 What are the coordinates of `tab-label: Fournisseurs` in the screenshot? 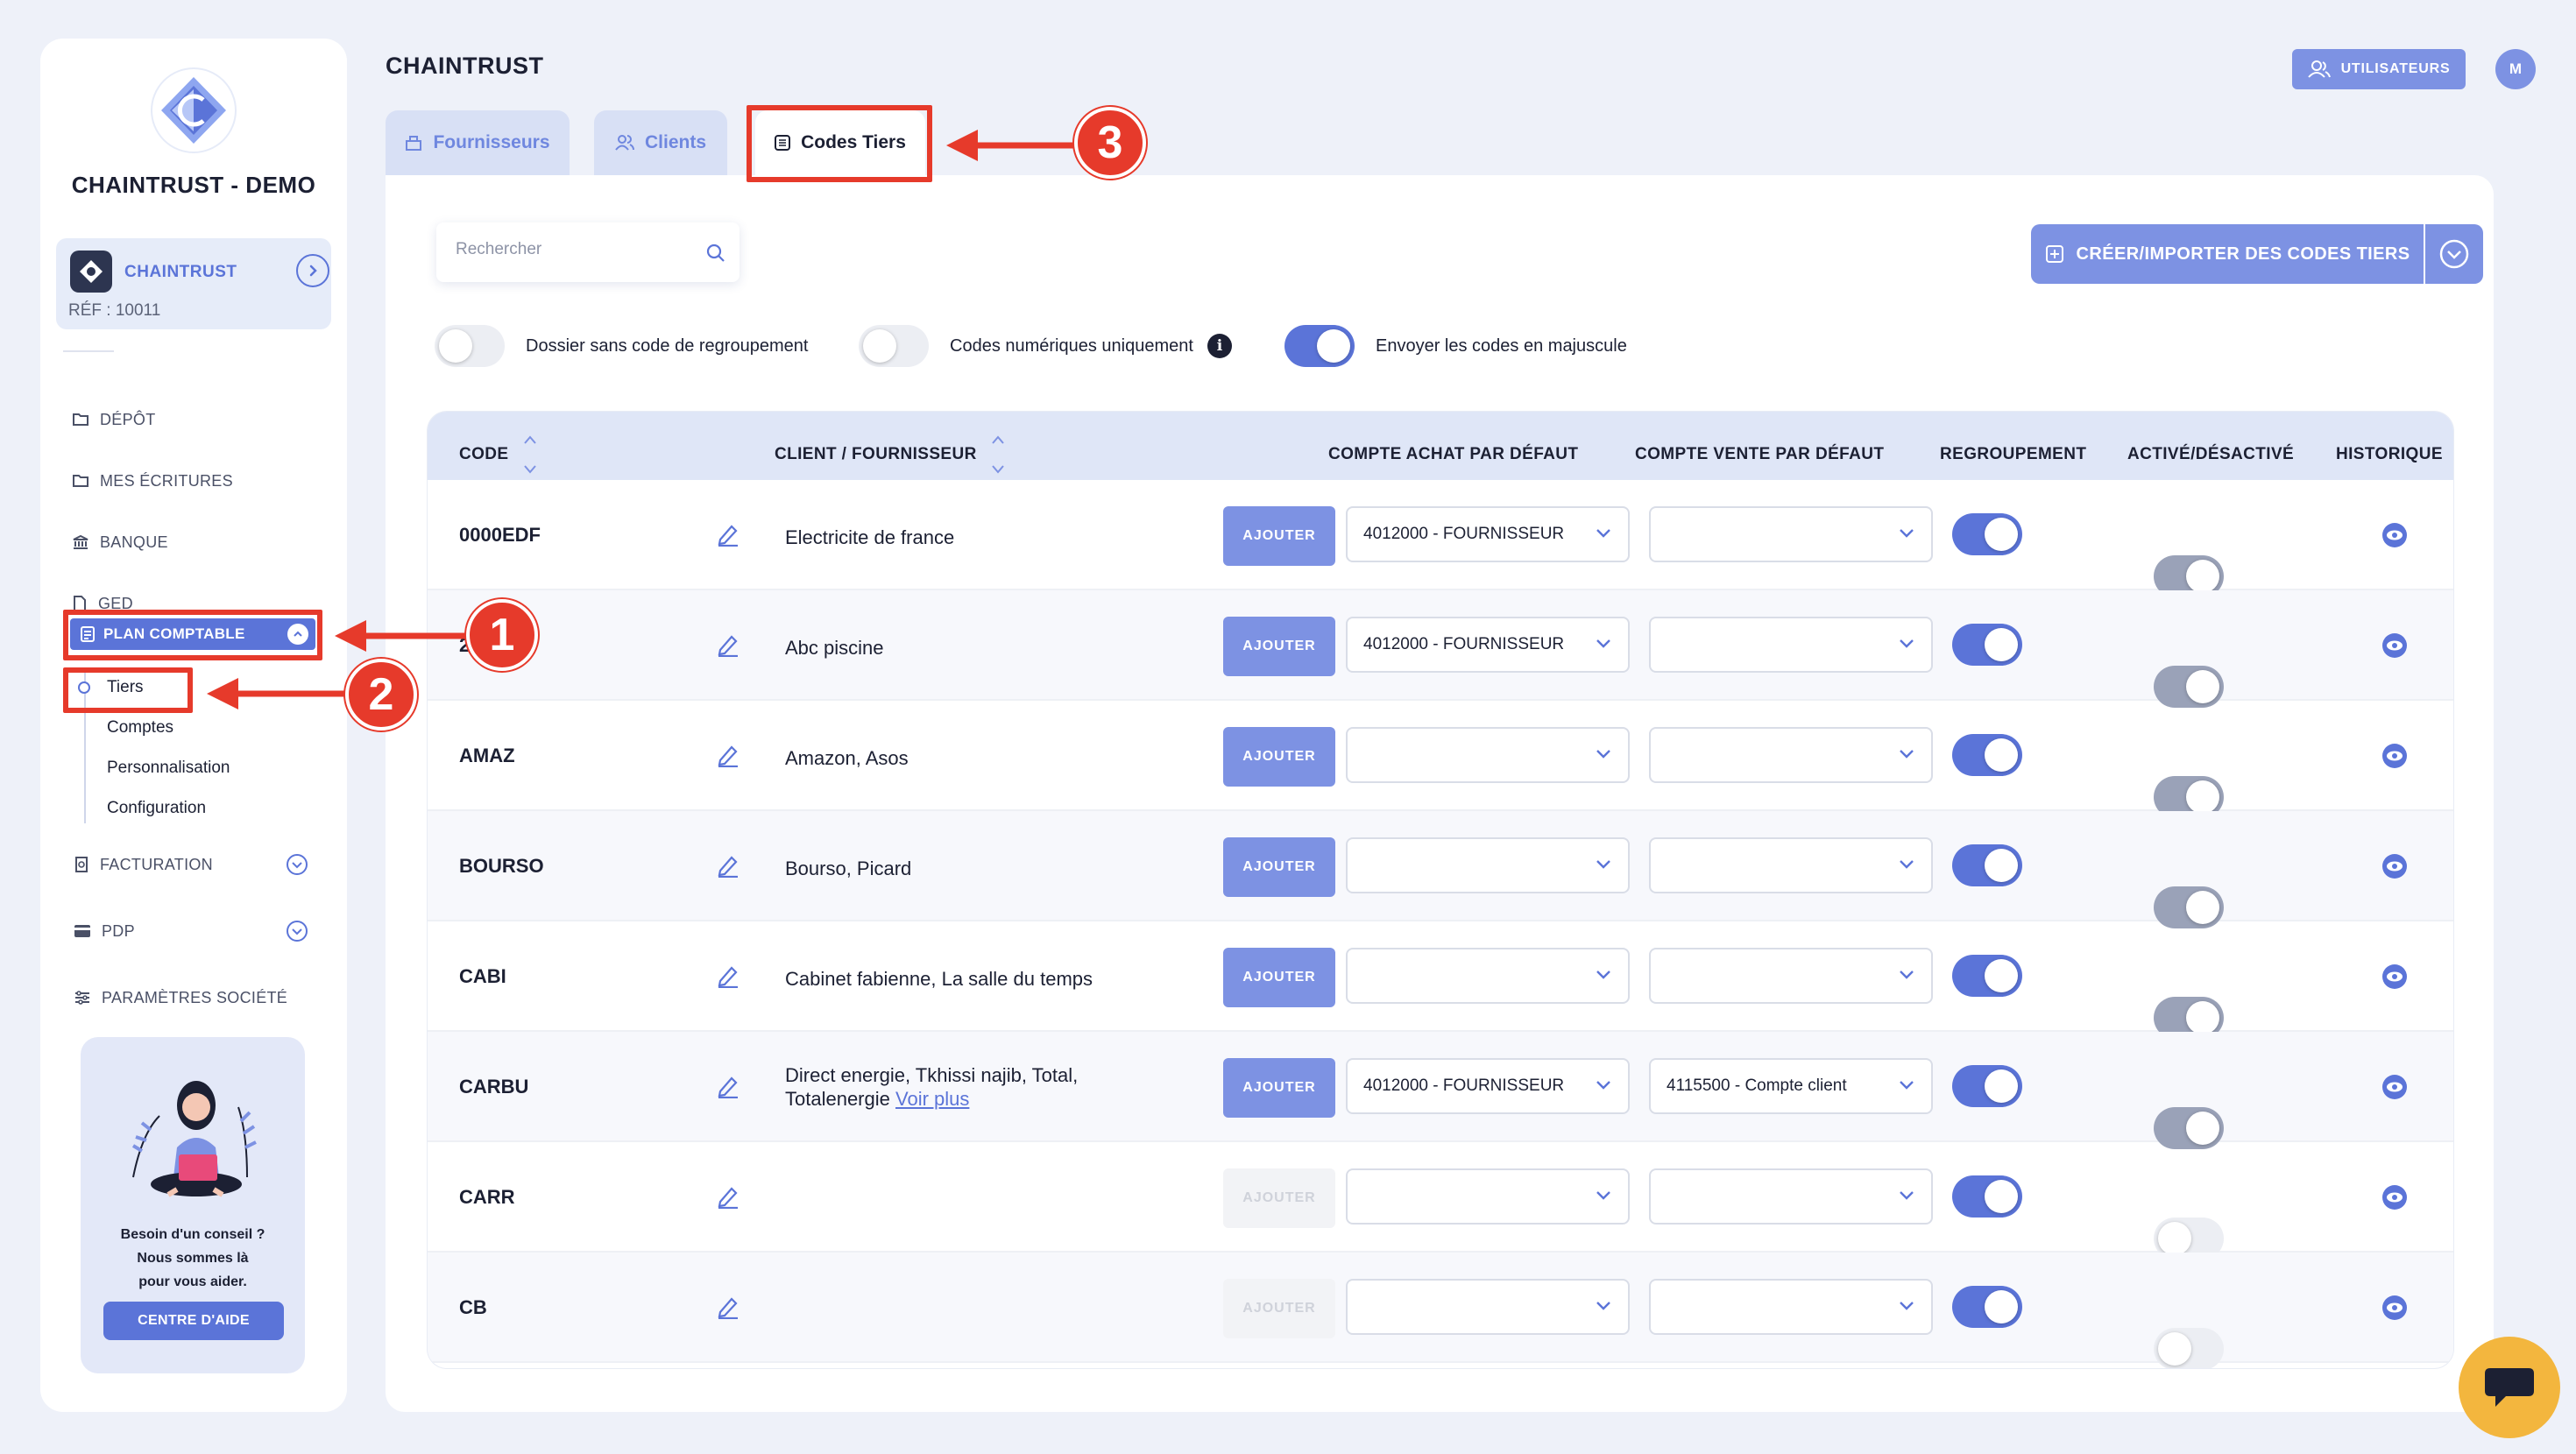 It's located at (491, 142).